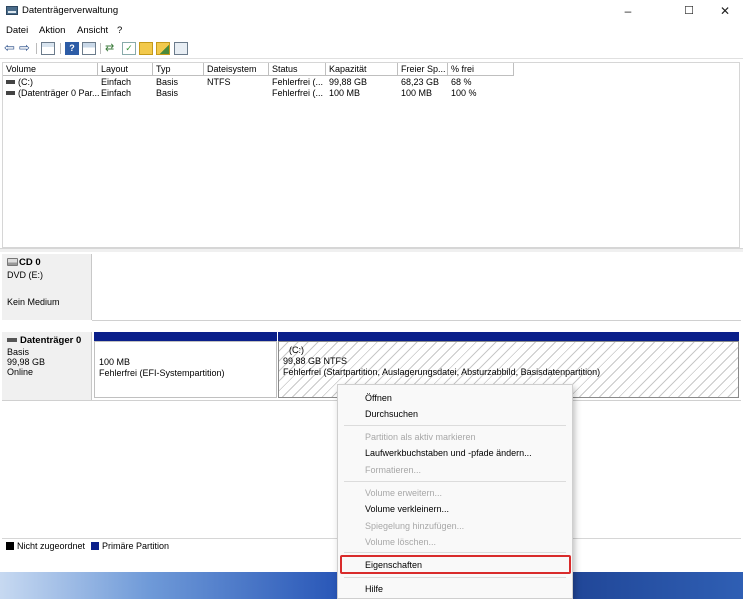 The width and height of the screenshot is (743, 599). Describe the element at coordinates (219, 82) in the screenshot. I see `cell-filesystem: NTFS` at that location.